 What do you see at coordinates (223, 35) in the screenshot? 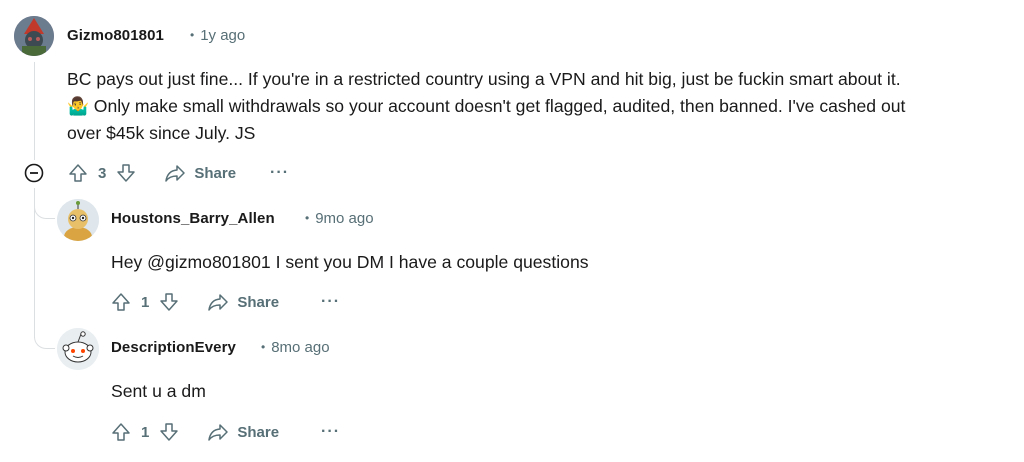
I see `time-ago: 1y ago` at bounding box center [223, 35].